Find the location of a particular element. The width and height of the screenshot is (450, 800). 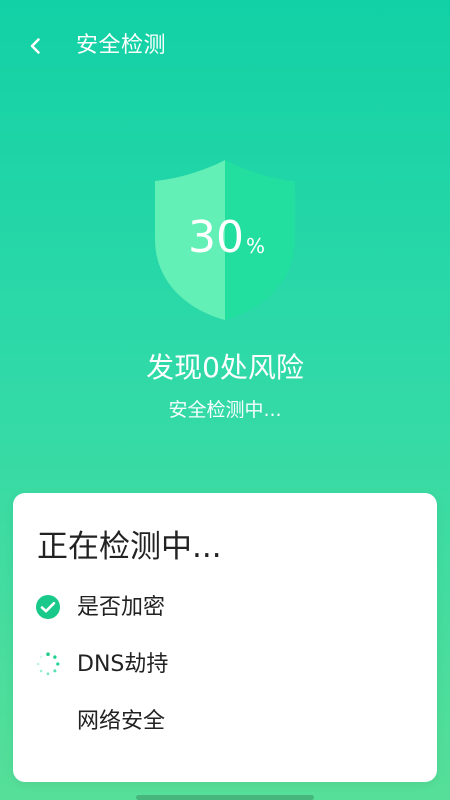

check-item-label: DNS劫持 is located at coordinates (123, 664).